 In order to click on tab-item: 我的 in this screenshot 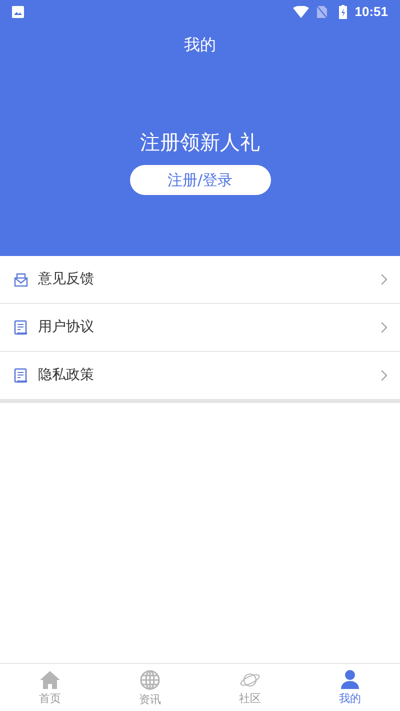, I will do `click(350, 687)`.